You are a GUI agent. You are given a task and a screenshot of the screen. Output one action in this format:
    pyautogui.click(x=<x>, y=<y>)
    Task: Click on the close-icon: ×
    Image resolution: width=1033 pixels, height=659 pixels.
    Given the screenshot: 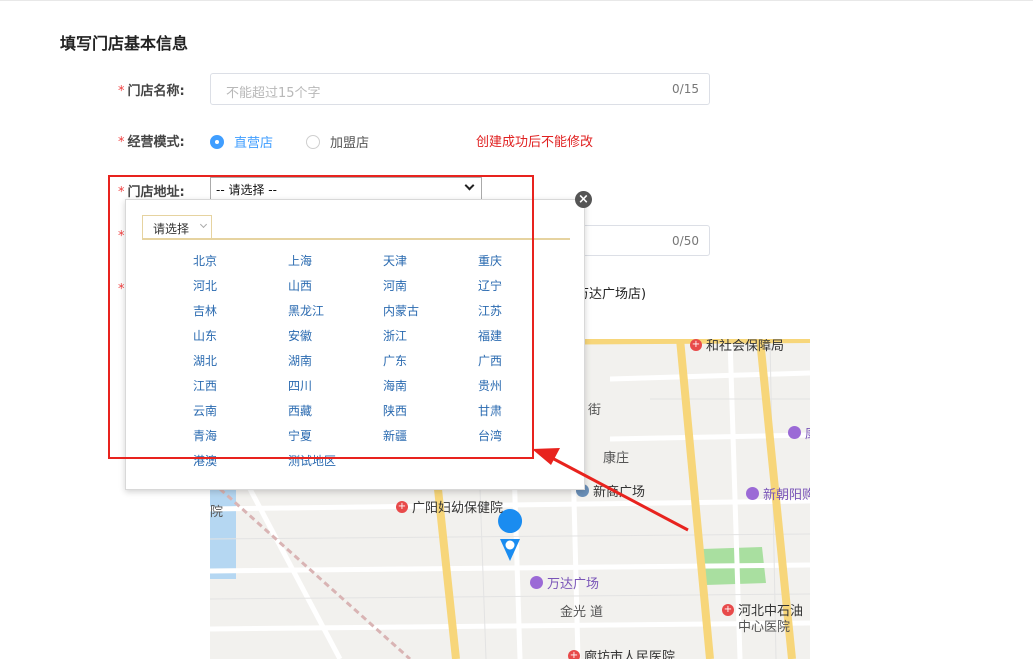 What is the action you would take?
    pyautogui.click(x=583, y=199)
    